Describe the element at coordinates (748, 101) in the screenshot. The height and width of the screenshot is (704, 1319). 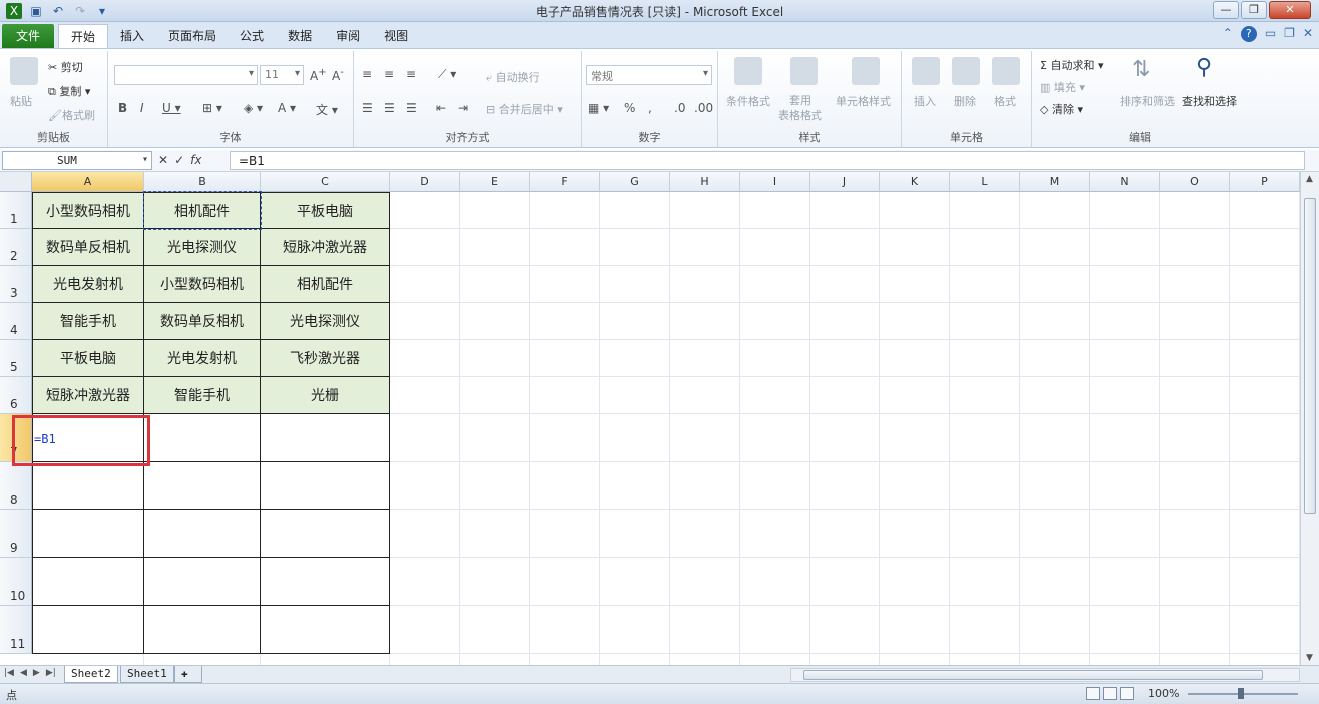
I see `conditional-format-button: 条件格式` at that location.